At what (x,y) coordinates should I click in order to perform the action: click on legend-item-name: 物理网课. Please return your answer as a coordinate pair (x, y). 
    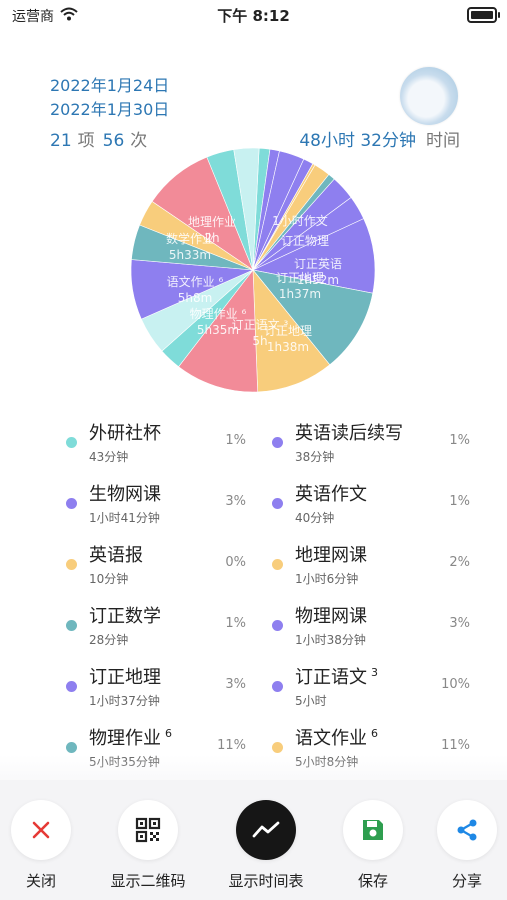
    Looking at the image, I should click on (331, 615).